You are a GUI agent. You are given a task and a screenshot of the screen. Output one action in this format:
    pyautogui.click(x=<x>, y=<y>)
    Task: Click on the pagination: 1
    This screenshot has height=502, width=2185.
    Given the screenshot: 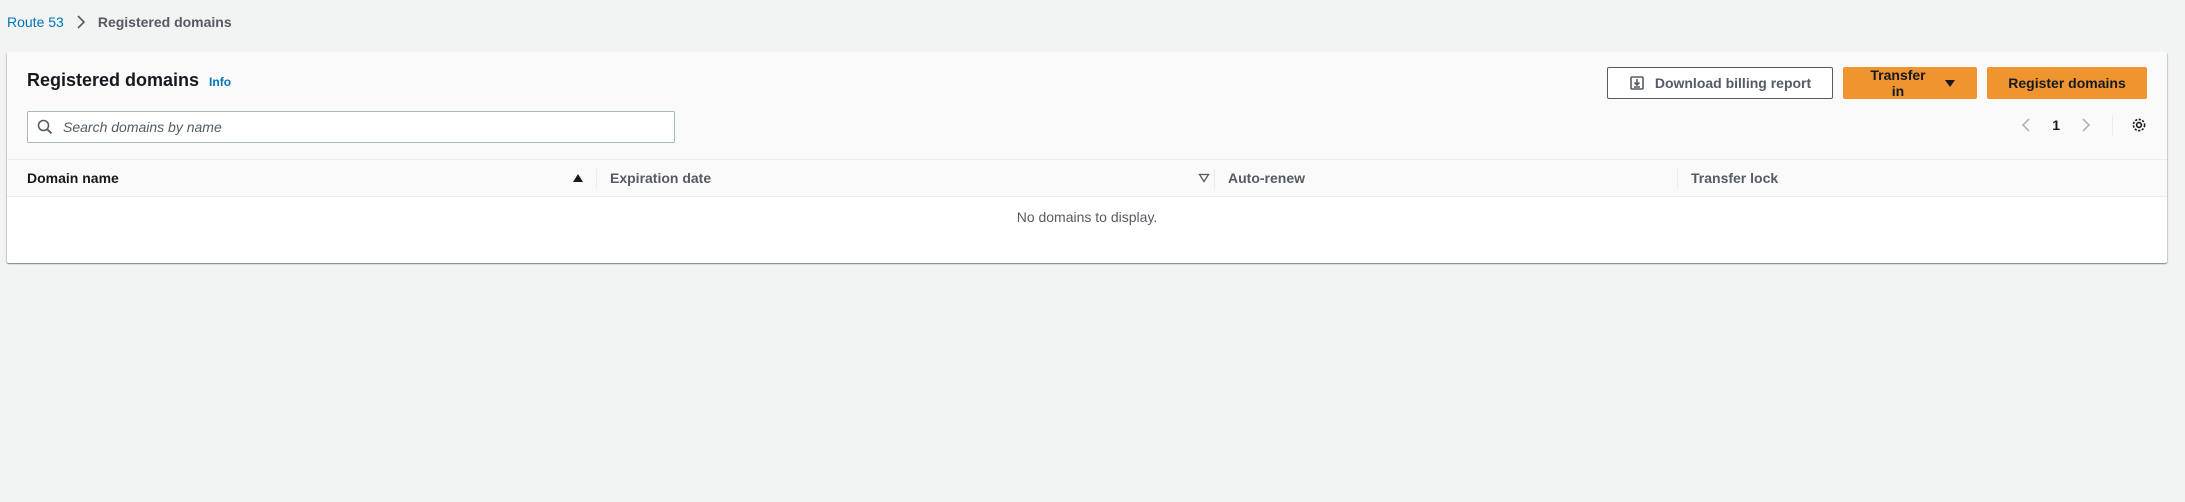 What is the action you would take?
    pyautogui.click(x=2082, y=125)
    